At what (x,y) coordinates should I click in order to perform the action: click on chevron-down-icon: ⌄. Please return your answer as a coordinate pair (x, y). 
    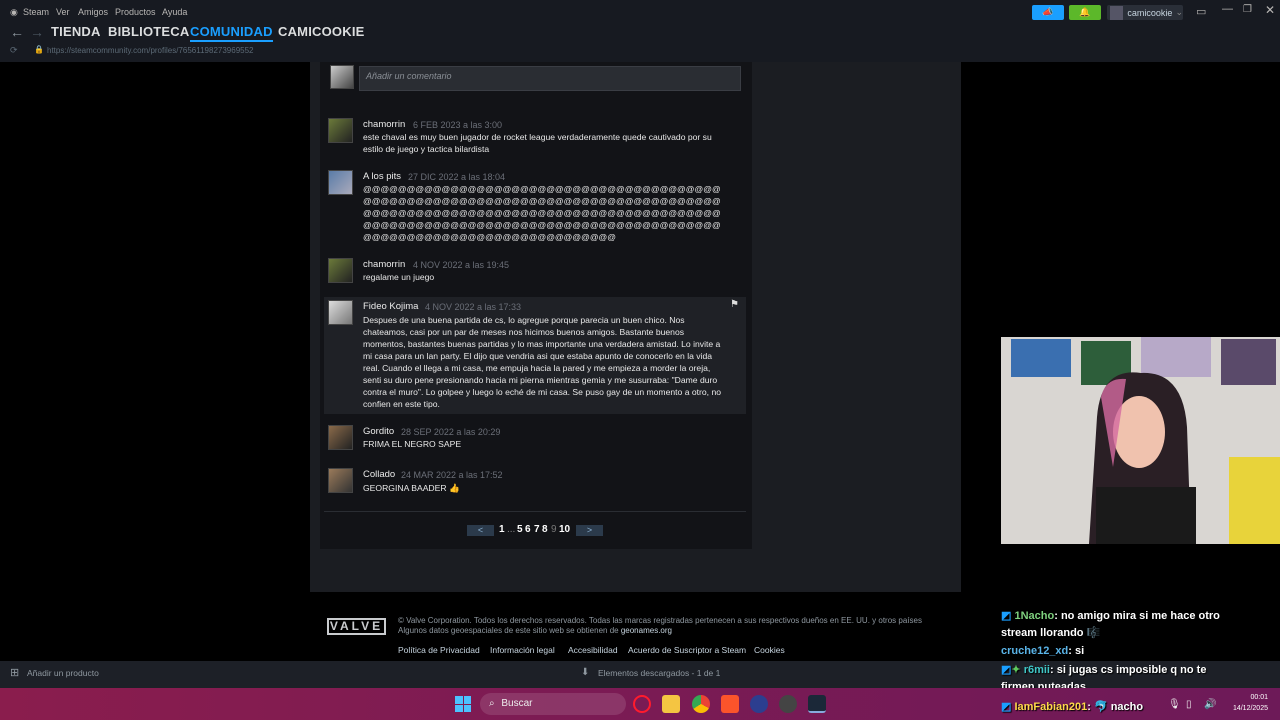
    Looking at the image, I should click on (1179, 12).